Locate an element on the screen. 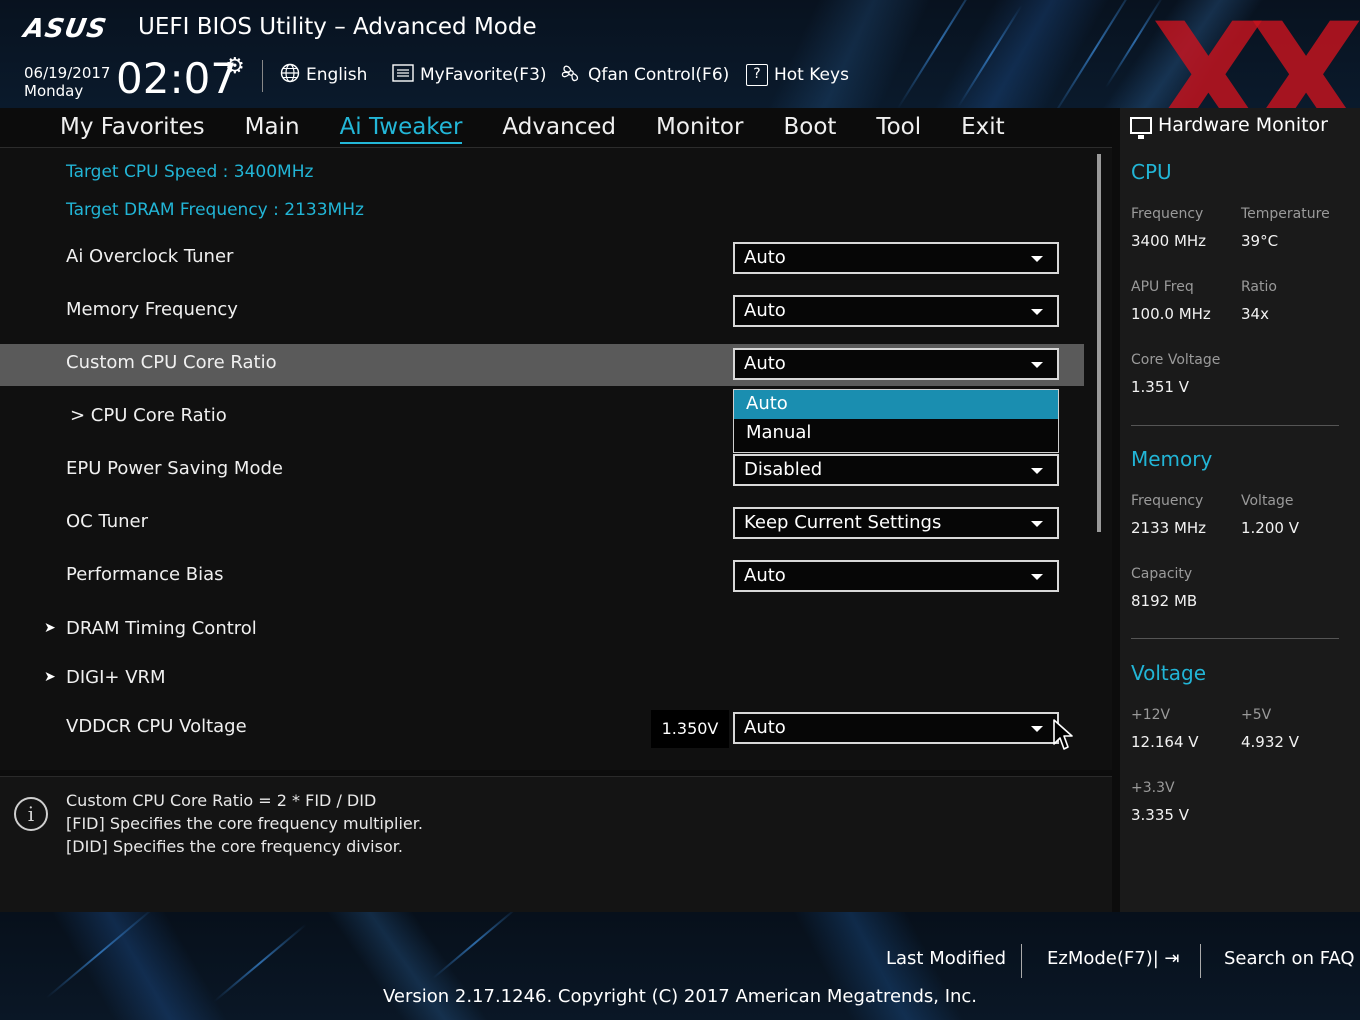 Image resolution: width=1360 pixels, height=1020 pixels. date-text: 06/19/2017 is located at coordinates (67, 73).